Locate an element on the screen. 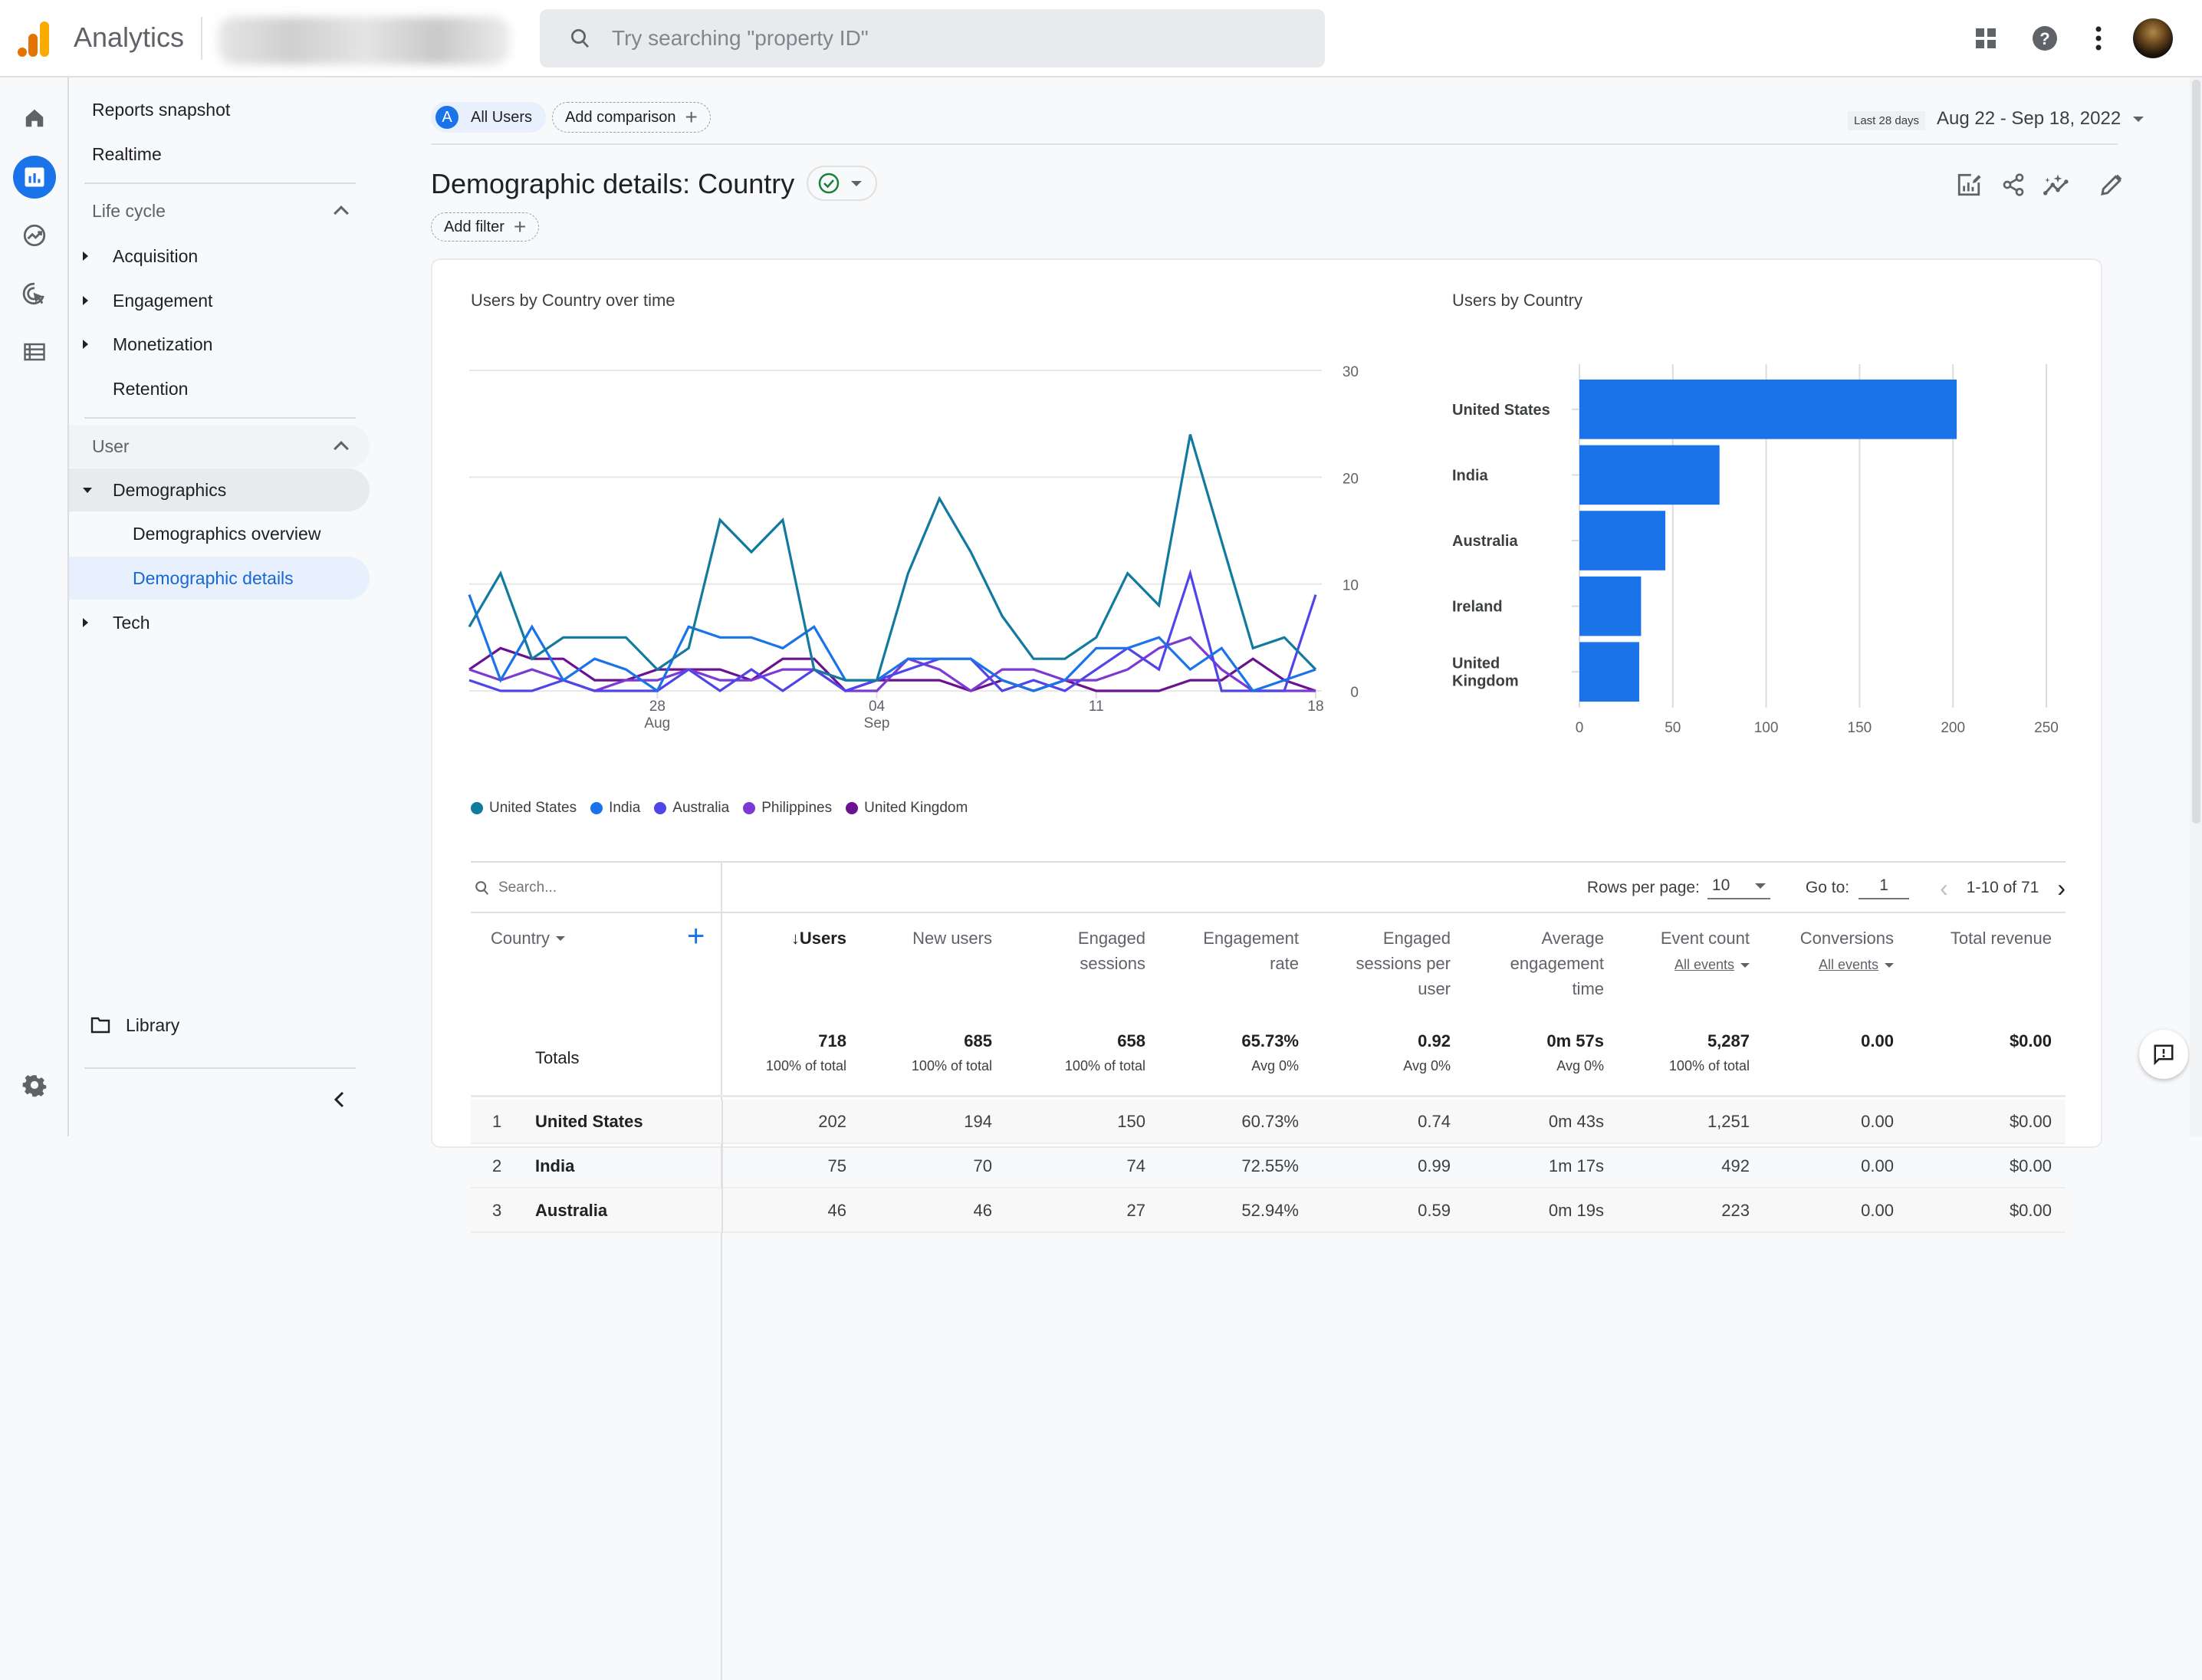 The width and height of the screenshot is (2202, 1680). legend-item: Philippines is located at coordinates (787, 808).